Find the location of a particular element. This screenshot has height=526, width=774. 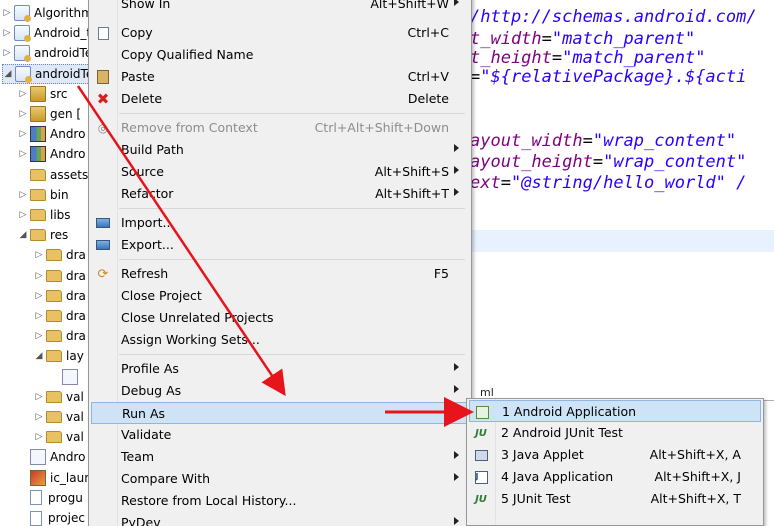

menu-item-build-path: Build Path is located at coordinates (280, 150).